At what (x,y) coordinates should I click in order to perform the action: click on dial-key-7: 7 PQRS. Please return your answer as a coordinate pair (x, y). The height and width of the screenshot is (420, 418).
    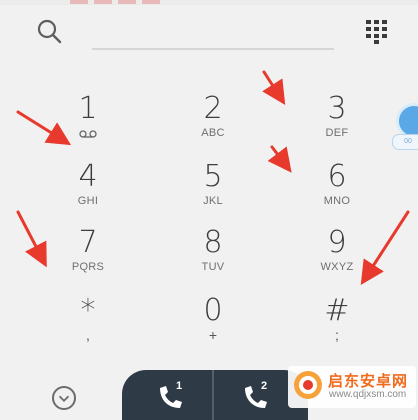
    Looking at the image, I should click on (88, 256).